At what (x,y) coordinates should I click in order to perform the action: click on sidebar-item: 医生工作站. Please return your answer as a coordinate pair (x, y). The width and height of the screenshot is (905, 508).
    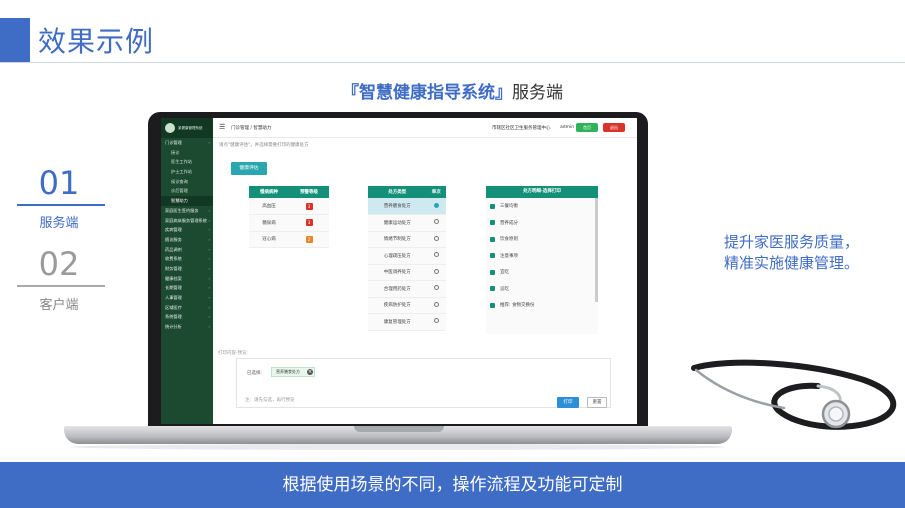
    Looking at the image, I should click on (187, 162).